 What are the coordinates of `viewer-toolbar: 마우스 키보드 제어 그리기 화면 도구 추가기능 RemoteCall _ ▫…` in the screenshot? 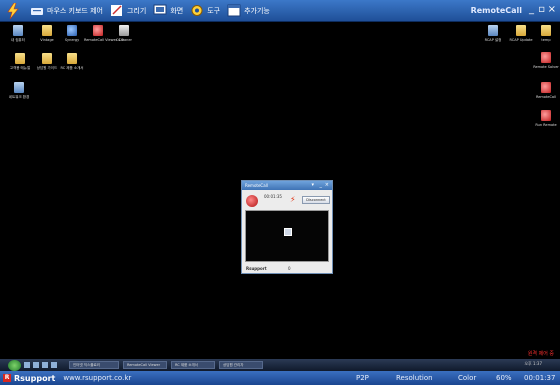 It's located at (280, 11).